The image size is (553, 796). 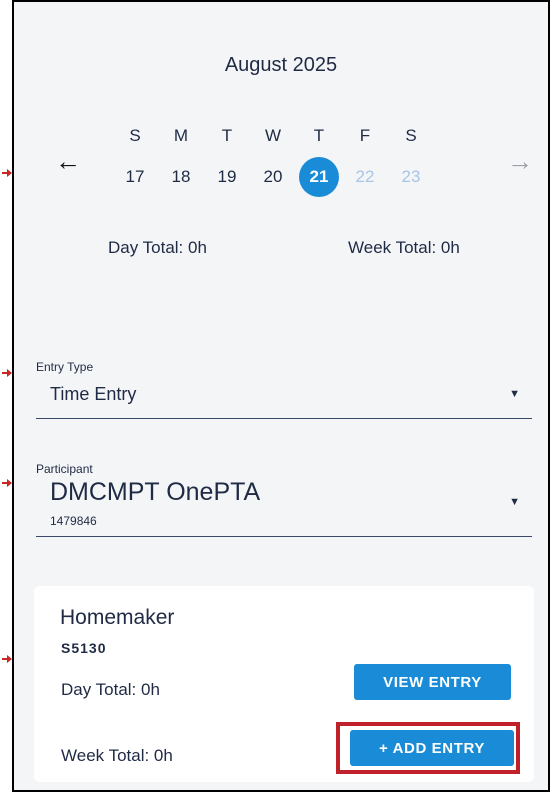 I want to click on date-cell: 17, so click(x=135, y=177).